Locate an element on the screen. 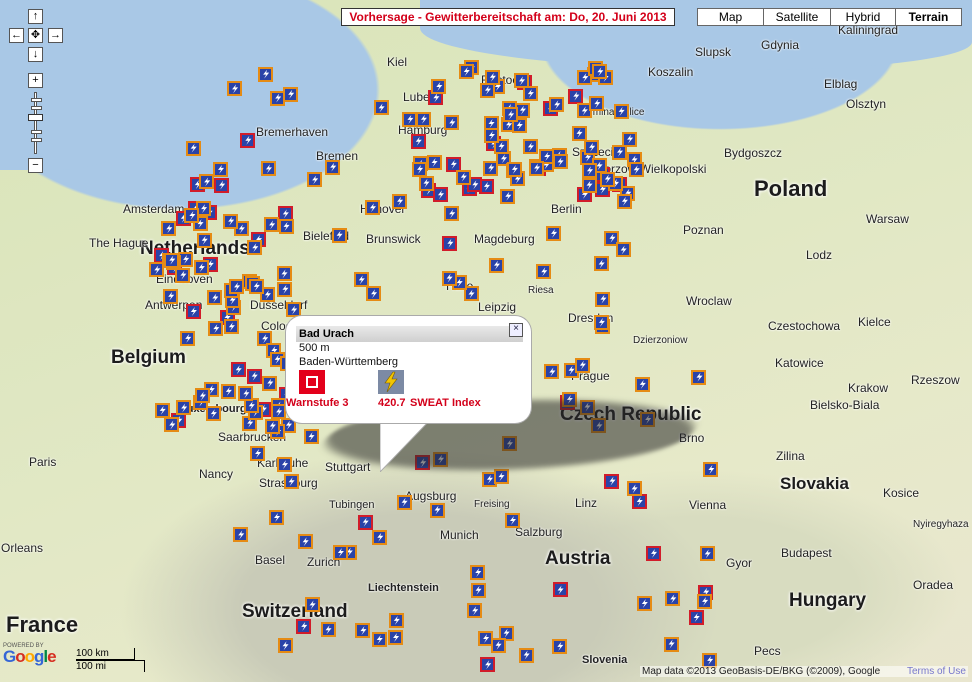  map-type-satellite-button: Satellite is located at coordinates (797, 17).